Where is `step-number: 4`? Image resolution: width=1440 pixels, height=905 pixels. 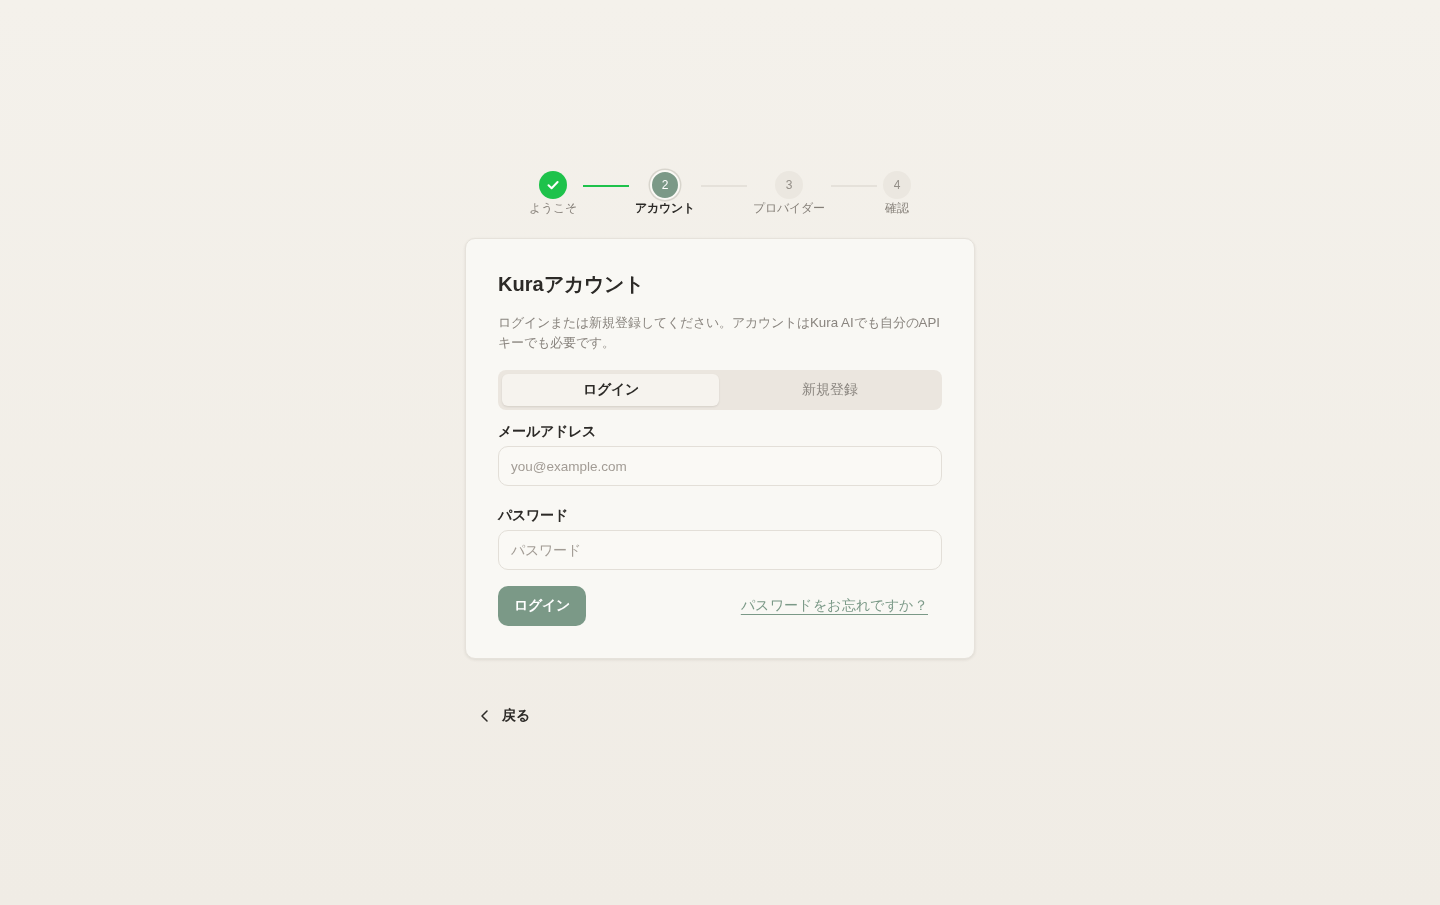
step-number: 4 is located at coordinates (897, 185).